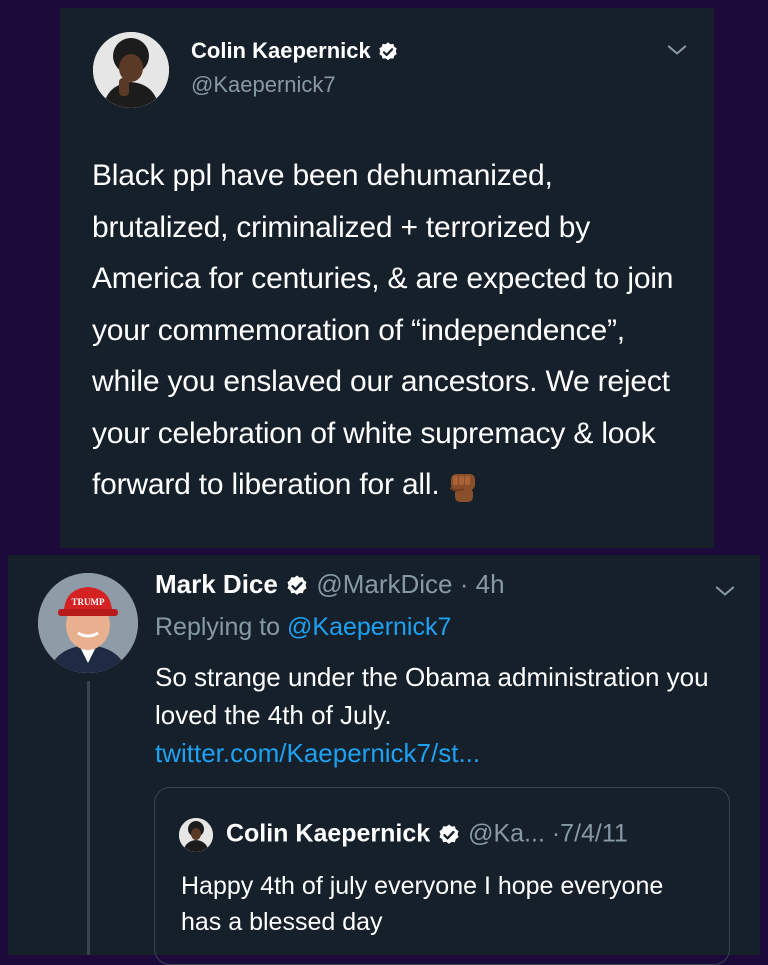 Image resolution: width=768 pixels, height=965 pixels. I want to click on author-handle: @MarkDice, so click(384, 584).